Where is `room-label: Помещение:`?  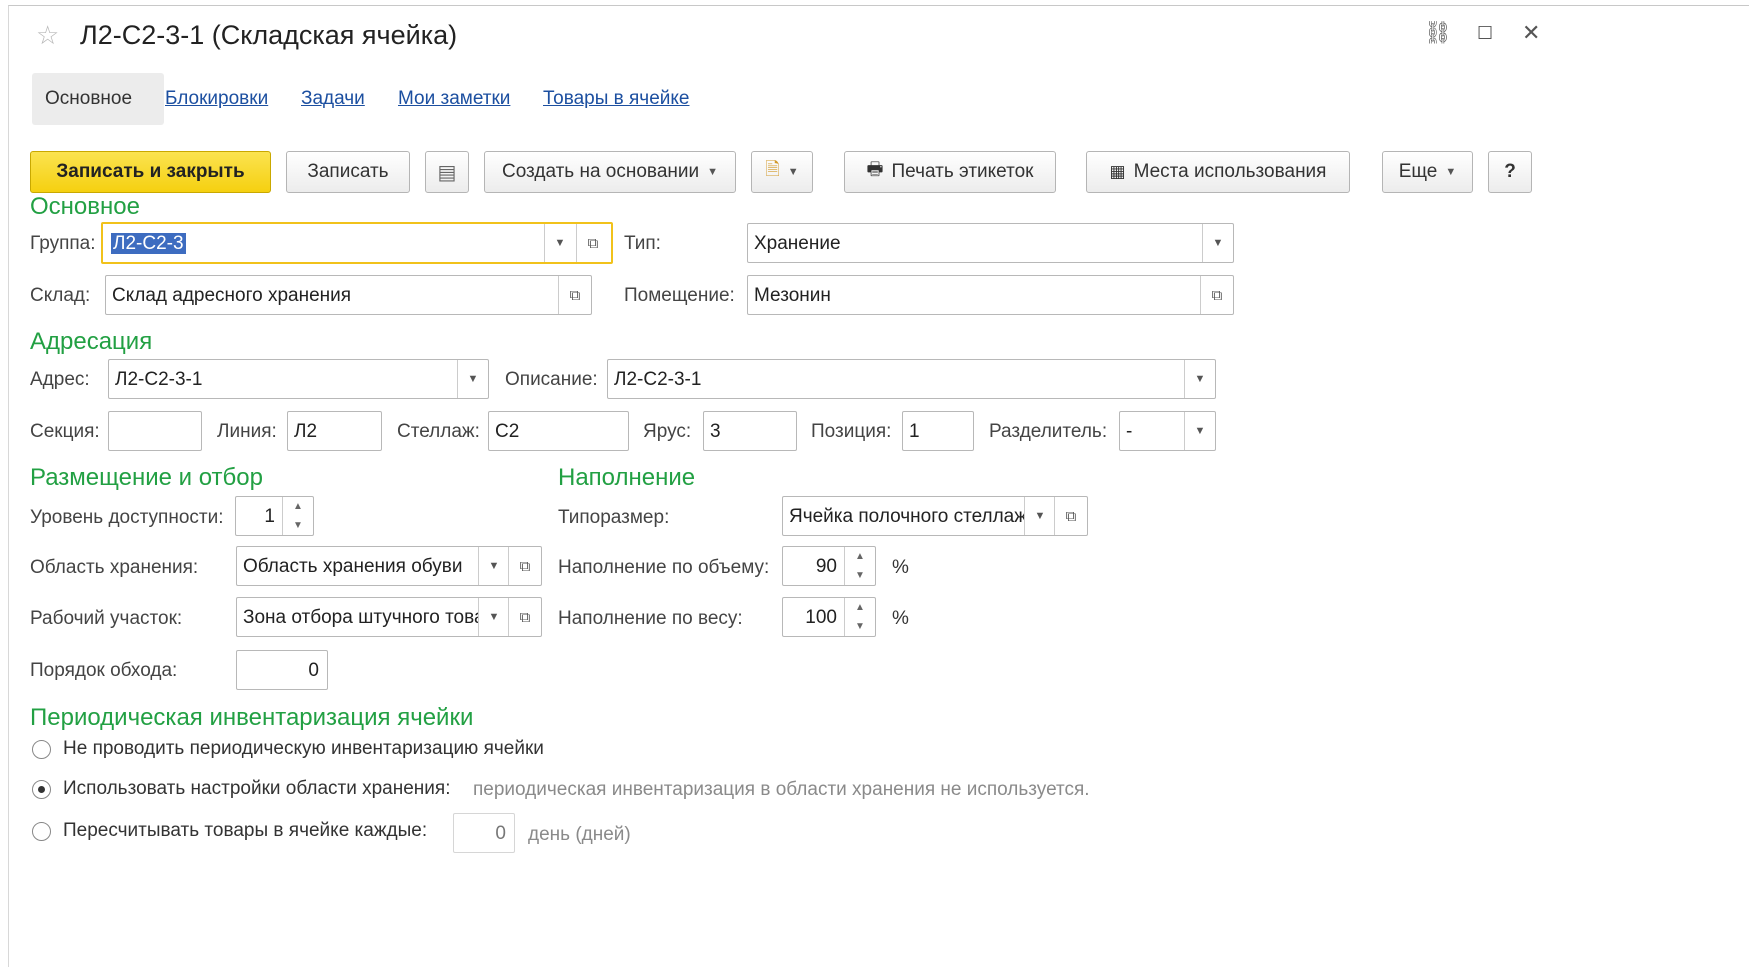 room-label: Помещение: is located at coordinates (679, 295).